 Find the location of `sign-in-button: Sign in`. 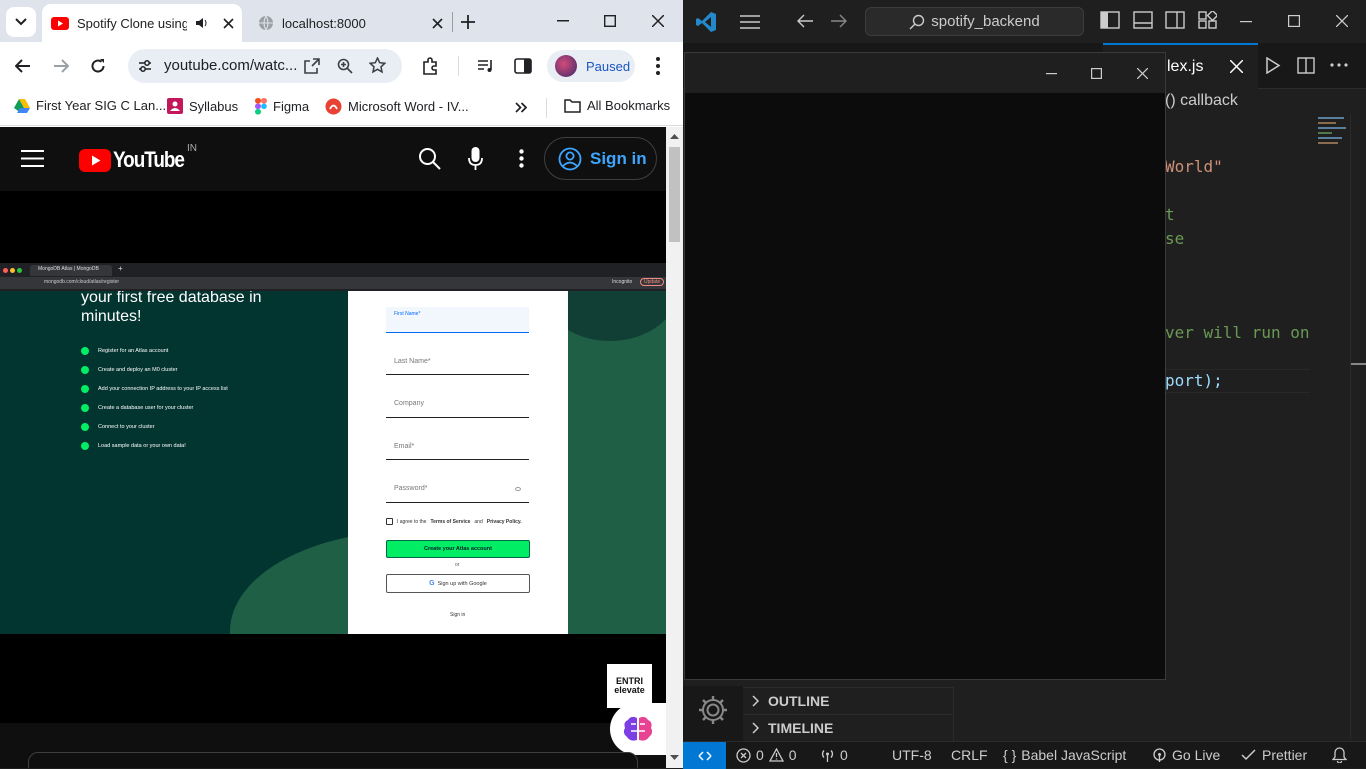

sign-in-button: Sign in is located at coordinates (600, 158).